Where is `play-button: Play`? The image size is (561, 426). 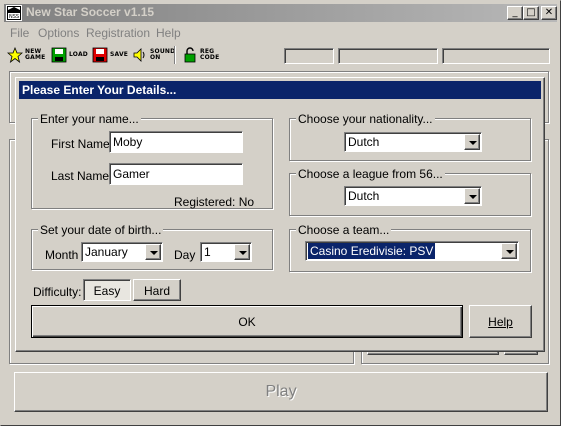
play-button: Play is located at coordinates (281, 392).